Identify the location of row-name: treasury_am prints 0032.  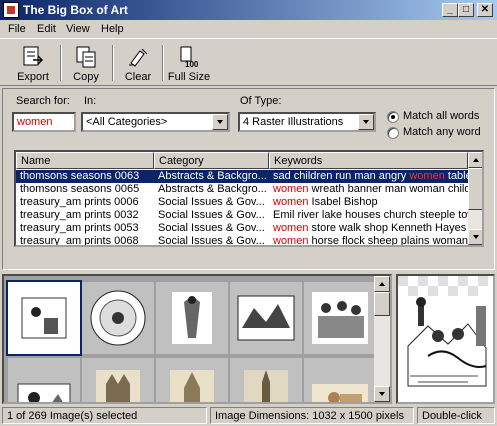
(79, 215).